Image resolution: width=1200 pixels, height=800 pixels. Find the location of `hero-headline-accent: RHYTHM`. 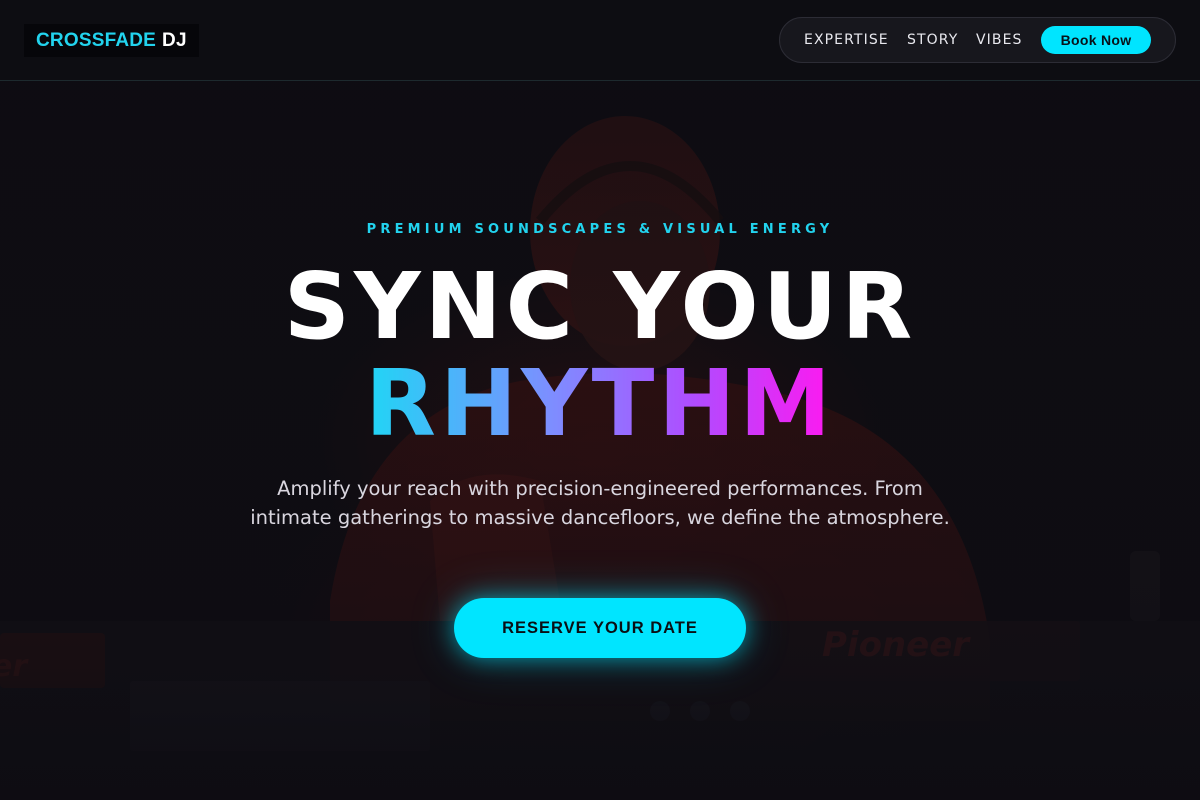

hero-headline-accent: RHYTHM is located at coordinates (600, 404).